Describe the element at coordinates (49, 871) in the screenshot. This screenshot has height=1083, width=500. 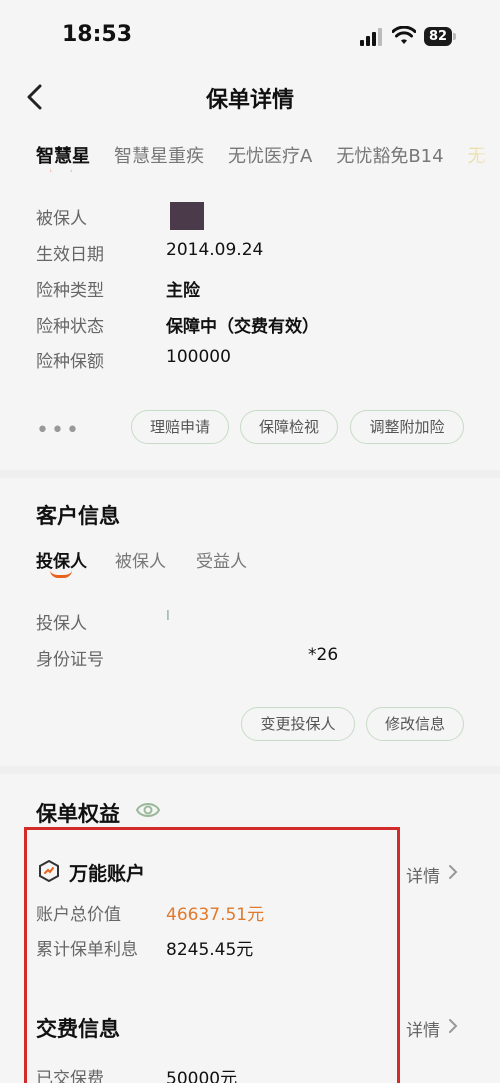
I see `account-icon` at that location.